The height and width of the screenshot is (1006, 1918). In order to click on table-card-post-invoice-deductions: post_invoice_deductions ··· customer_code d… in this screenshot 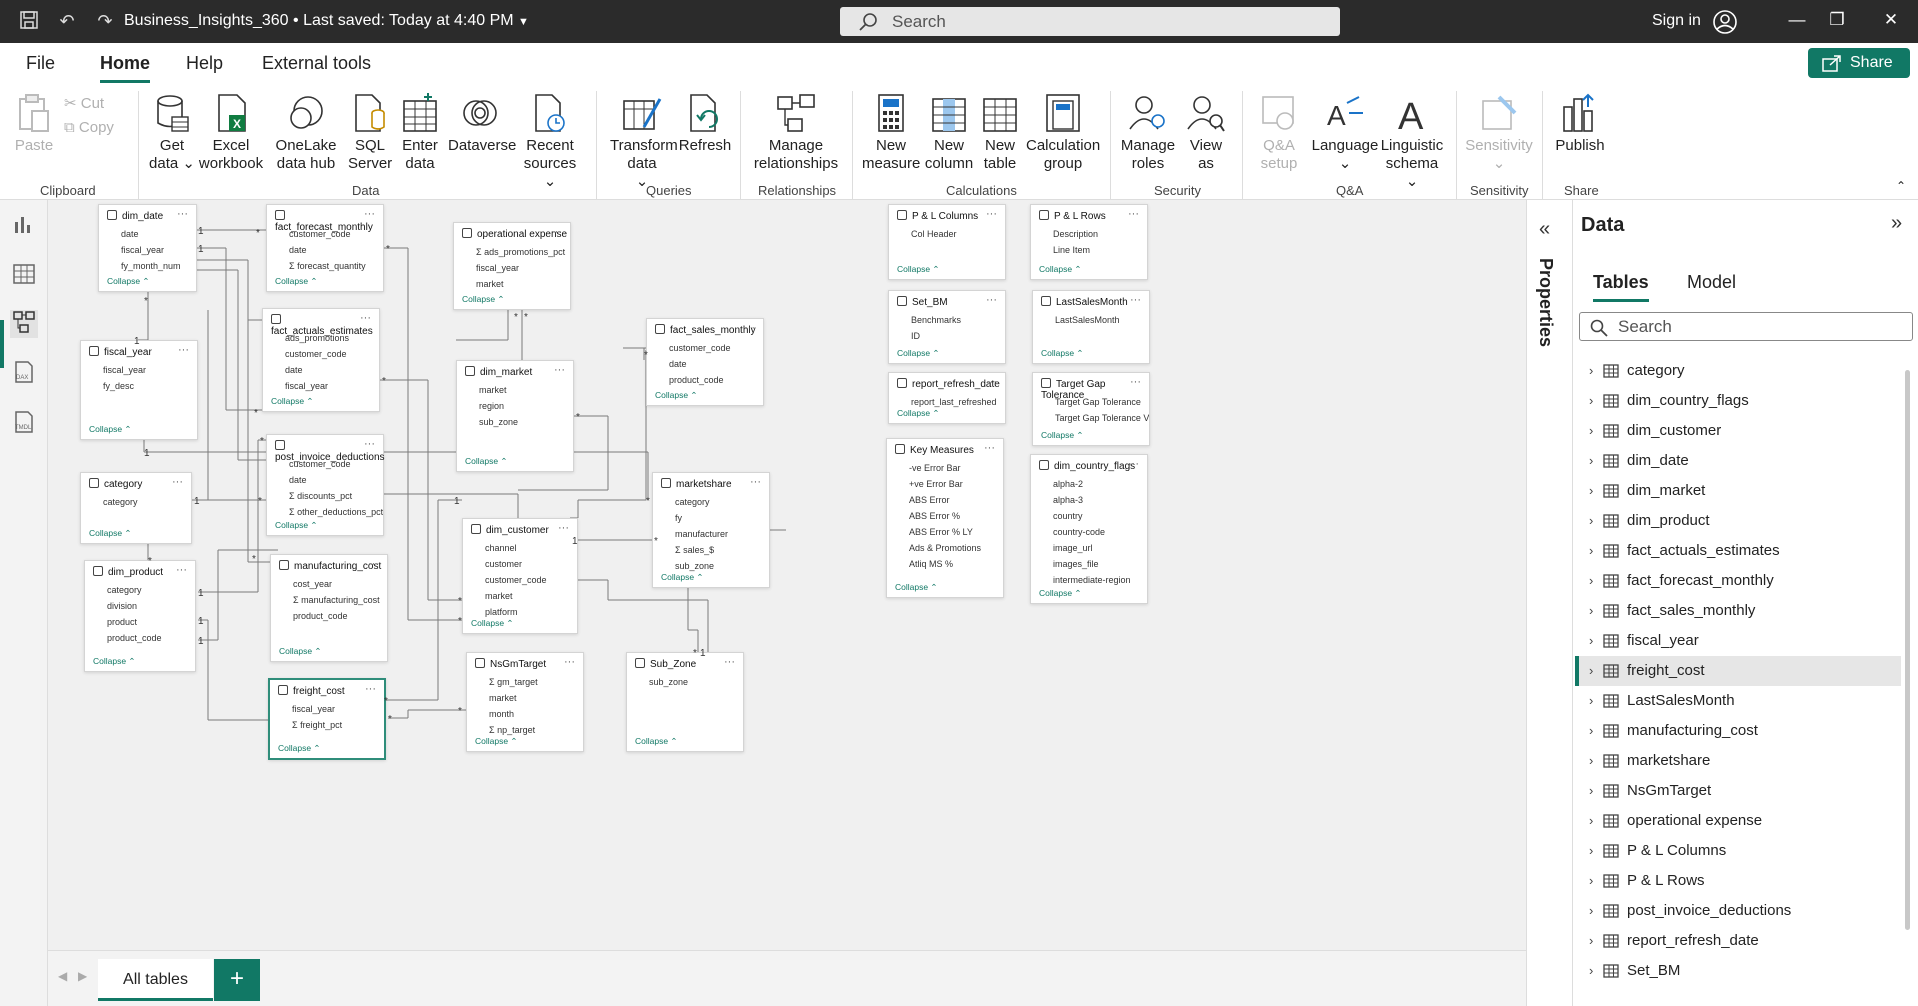, I will do `click(325, 485)`.